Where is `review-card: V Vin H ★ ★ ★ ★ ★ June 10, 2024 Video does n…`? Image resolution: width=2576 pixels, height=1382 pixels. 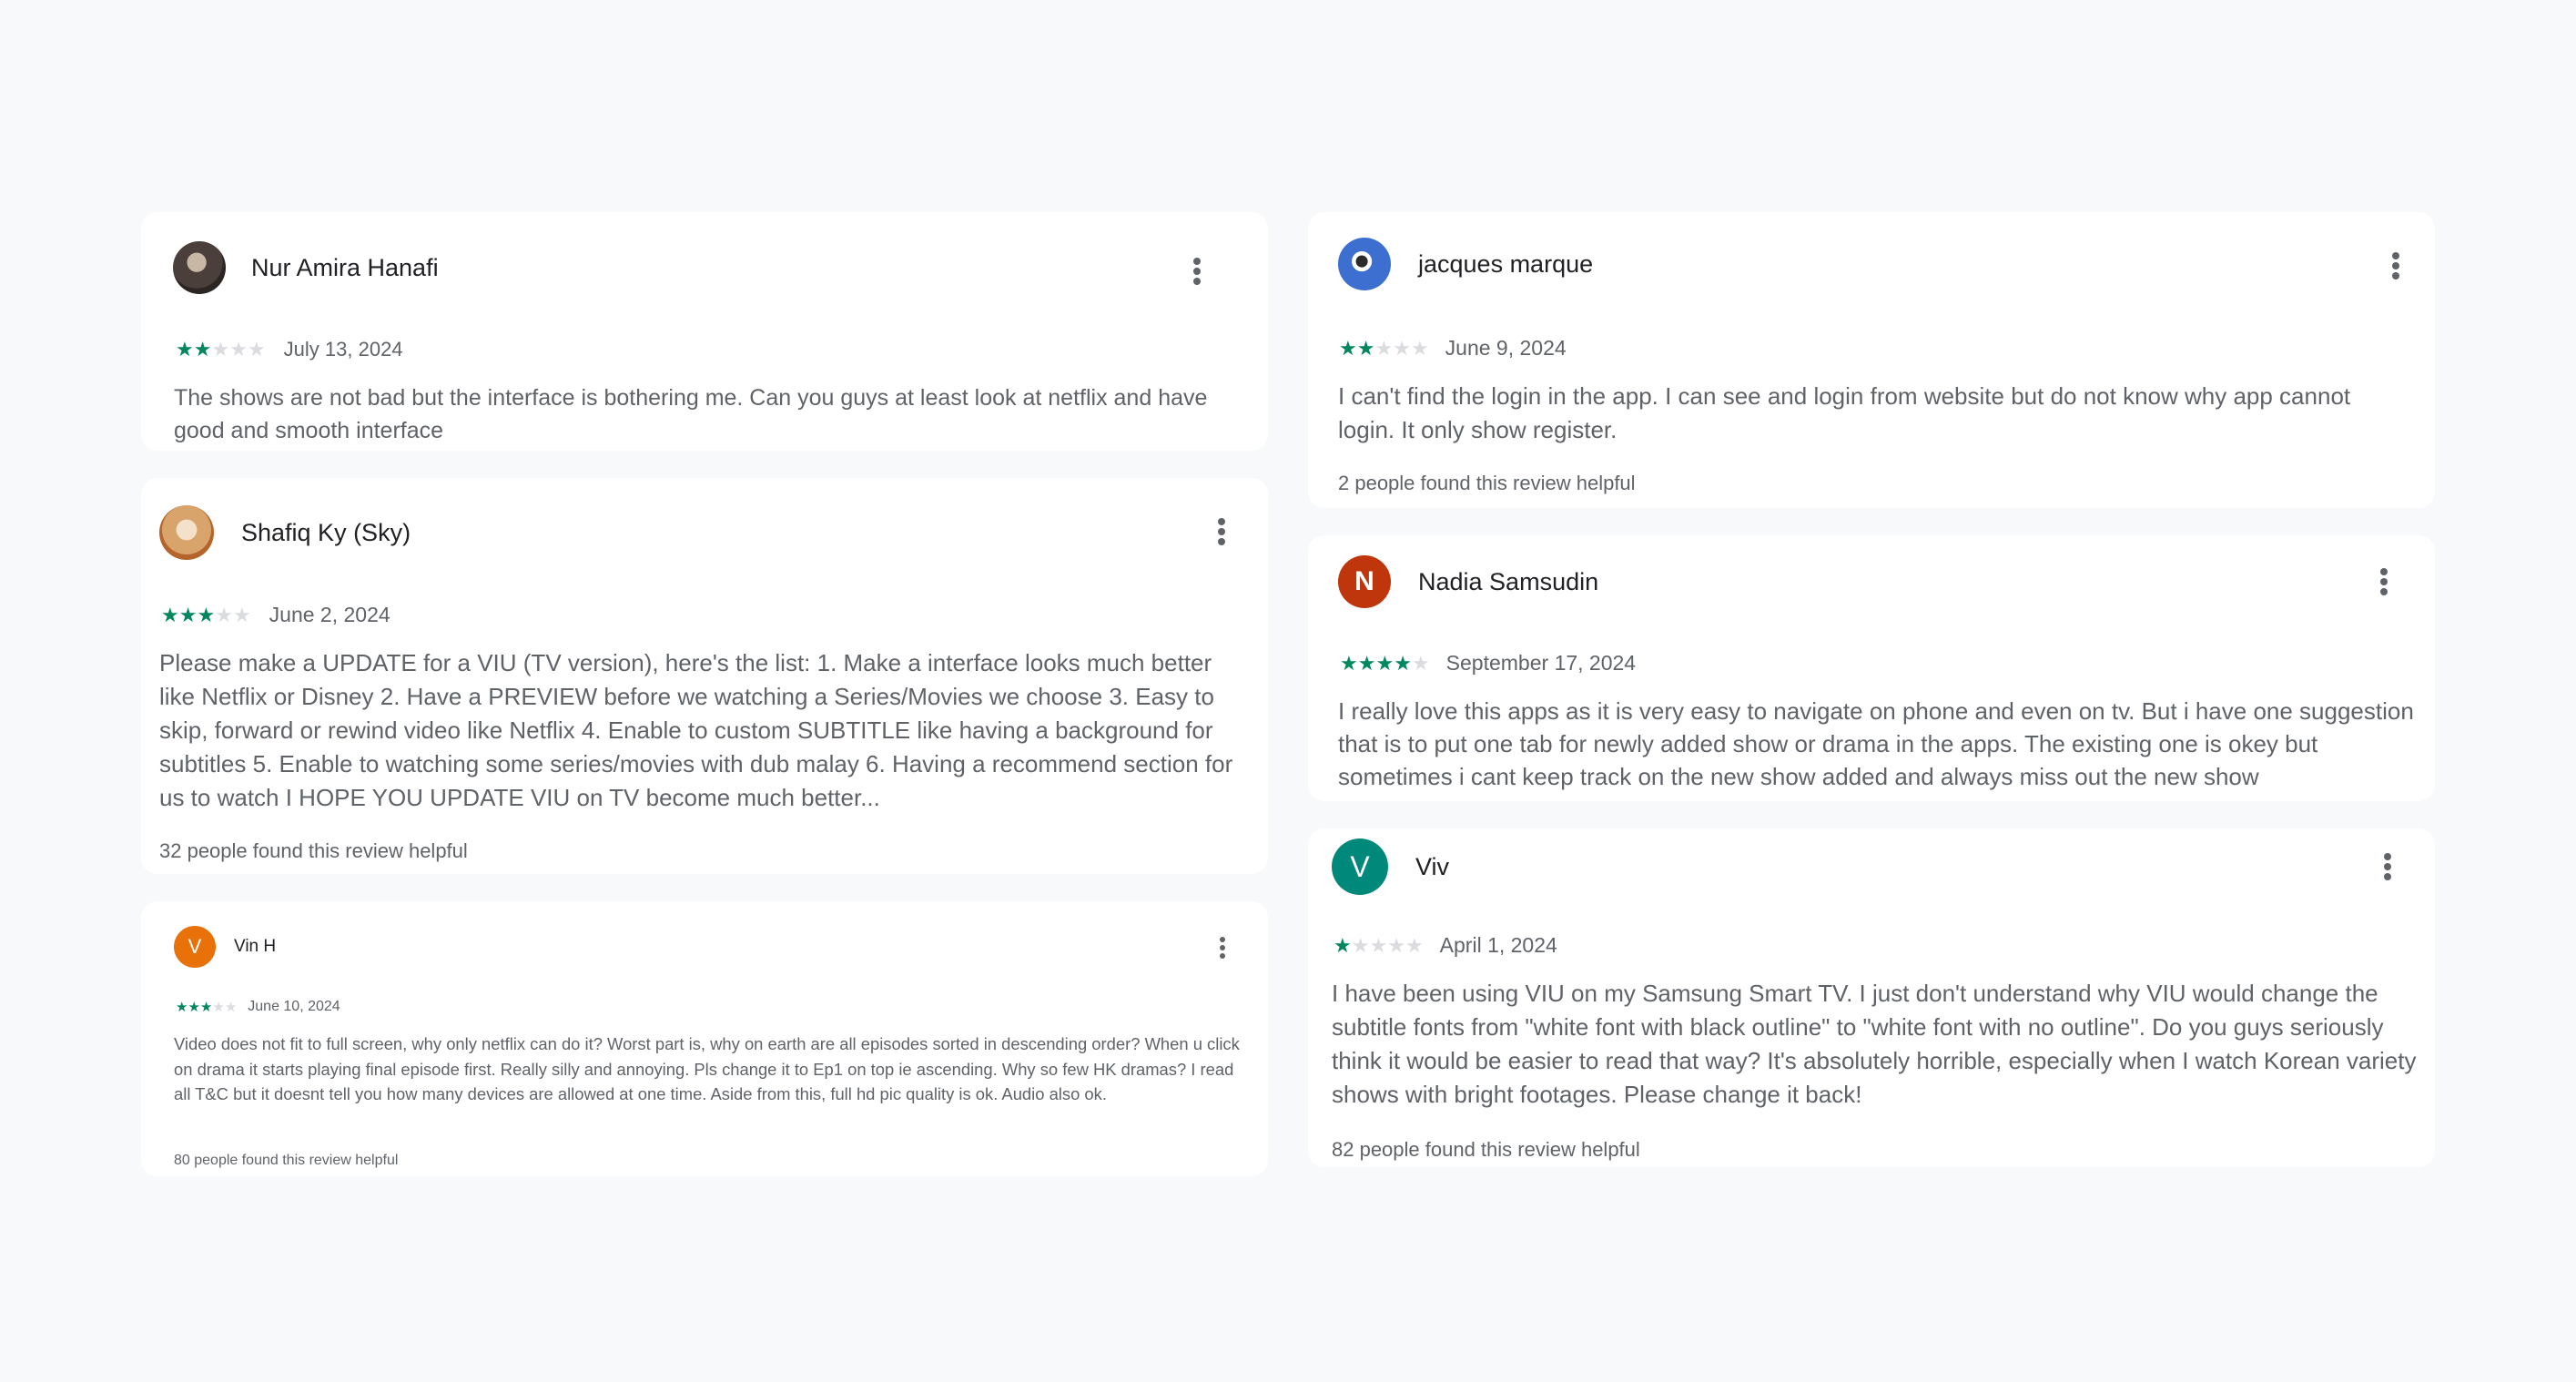 review-card: V Vin H ★ ★ ★ ★ ★ June 10, 2024 Video does n… is located at coordinates (704, 1038).